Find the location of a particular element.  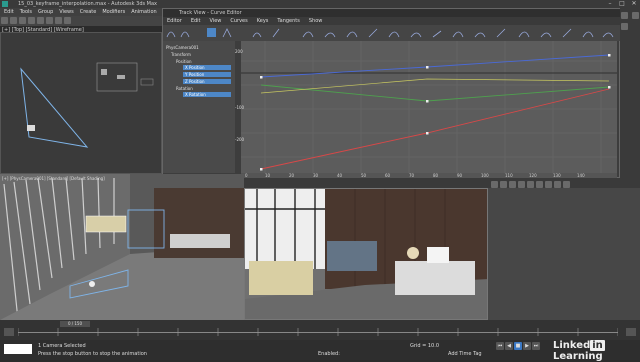

move-icon is located at coordinates (49, 20).